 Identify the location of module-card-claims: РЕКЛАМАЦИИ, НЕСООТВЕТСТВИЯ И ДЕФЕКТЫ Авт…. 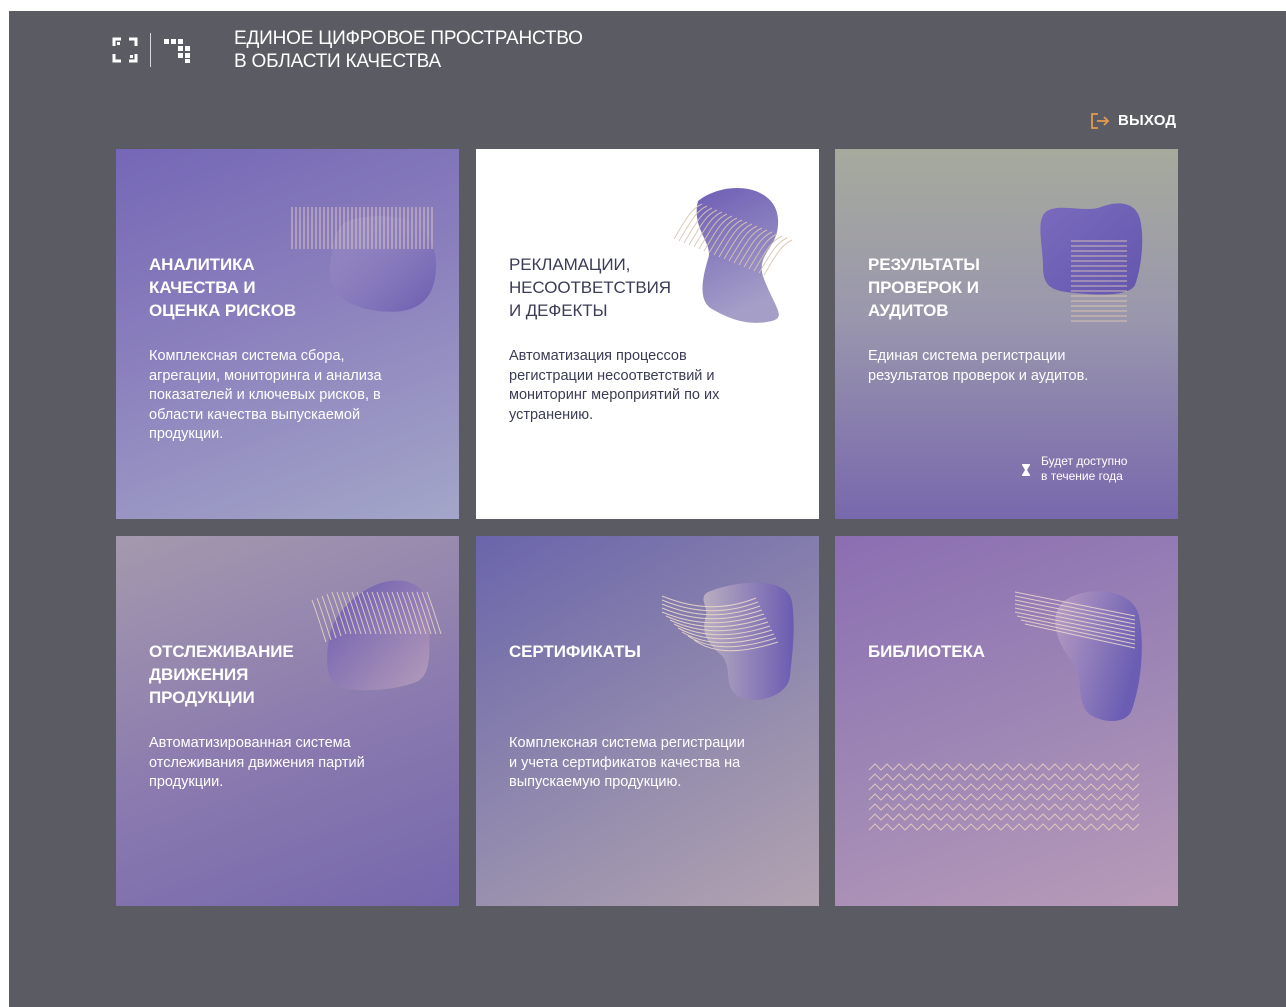
(647, 334).